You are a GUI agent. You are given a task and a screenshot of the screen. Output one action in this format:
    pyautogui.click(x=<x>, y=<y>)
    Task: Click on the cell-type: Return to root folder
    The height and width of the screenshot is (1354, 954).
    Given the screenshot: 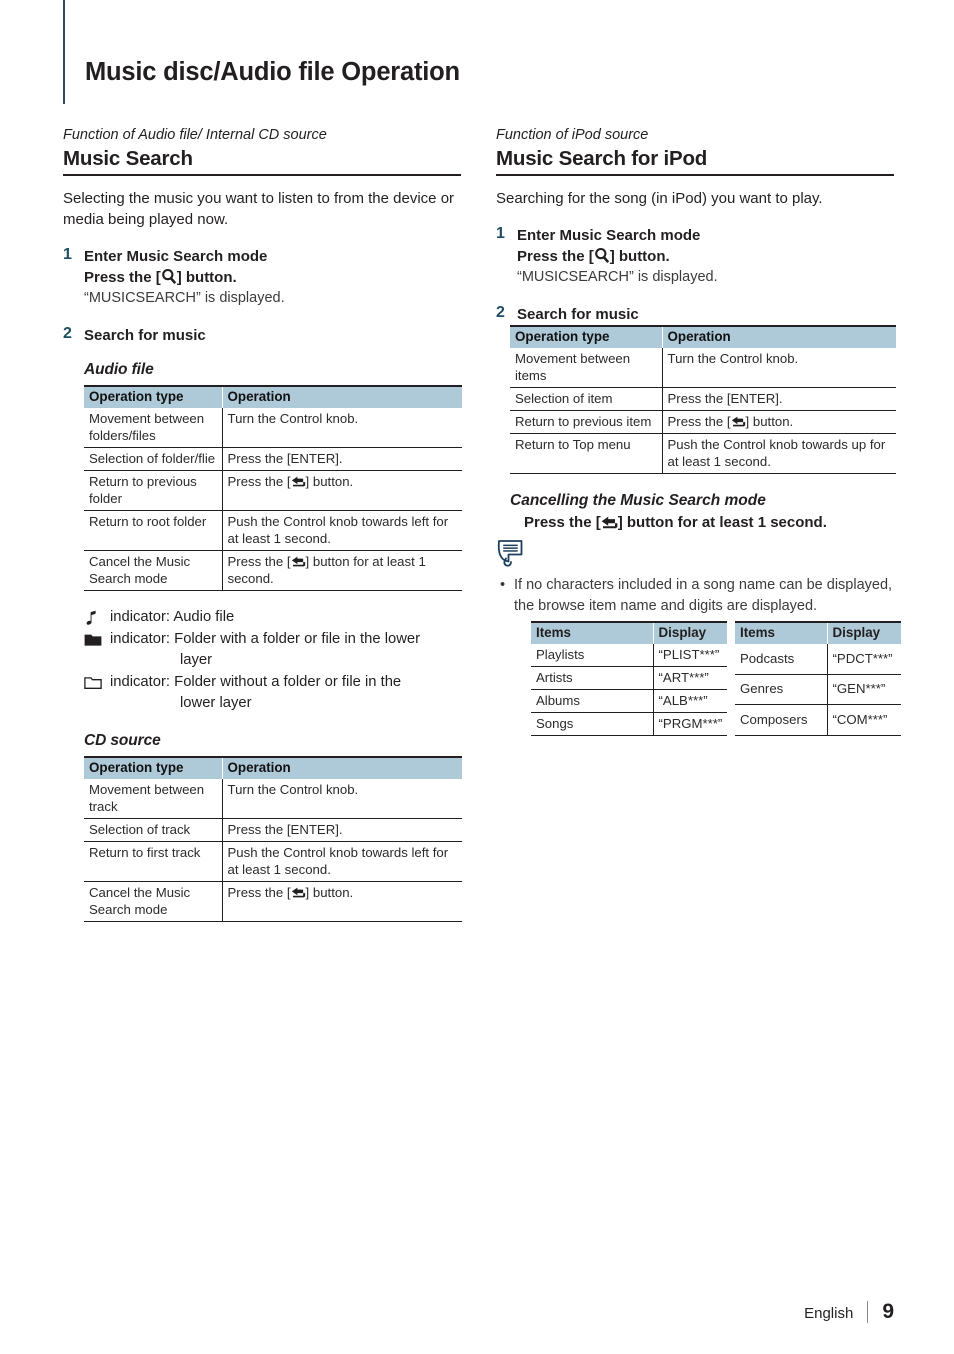 What is the action you would take?
    pyautogui.click(x=153, y=530)
    